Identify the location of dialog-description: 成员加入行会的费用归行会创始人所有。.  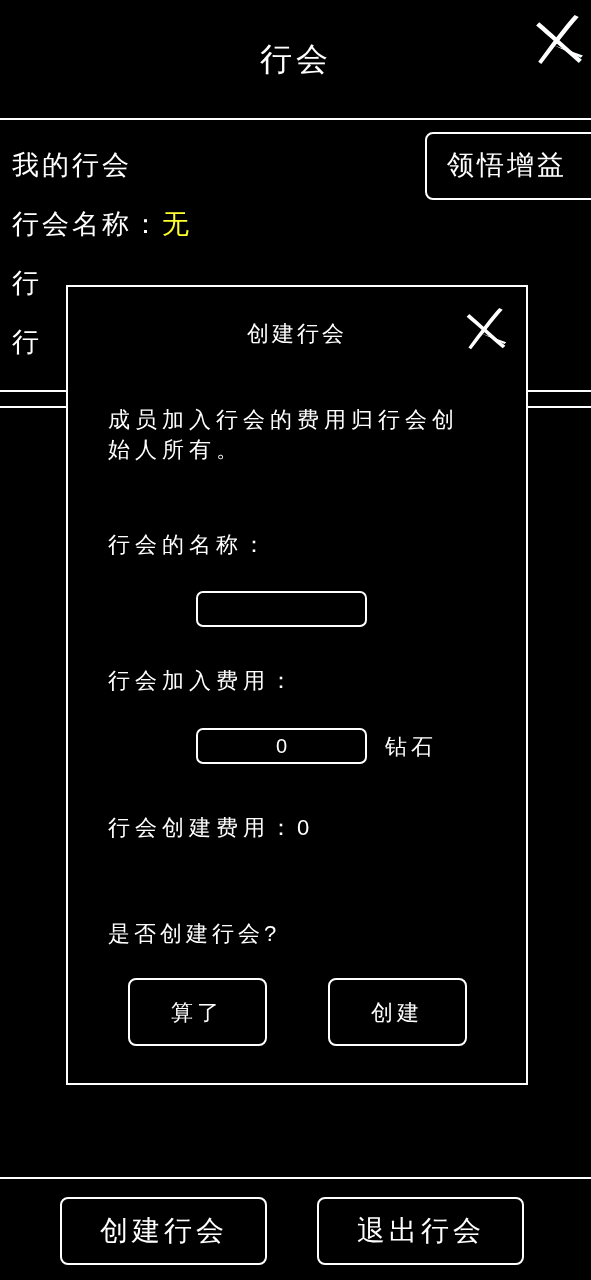
(284, 435).